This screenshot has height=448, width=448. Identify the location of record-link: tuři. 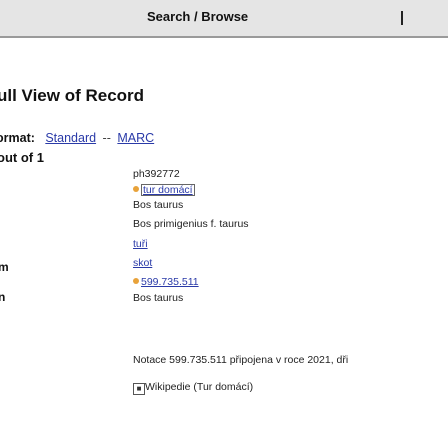
(140, 244).